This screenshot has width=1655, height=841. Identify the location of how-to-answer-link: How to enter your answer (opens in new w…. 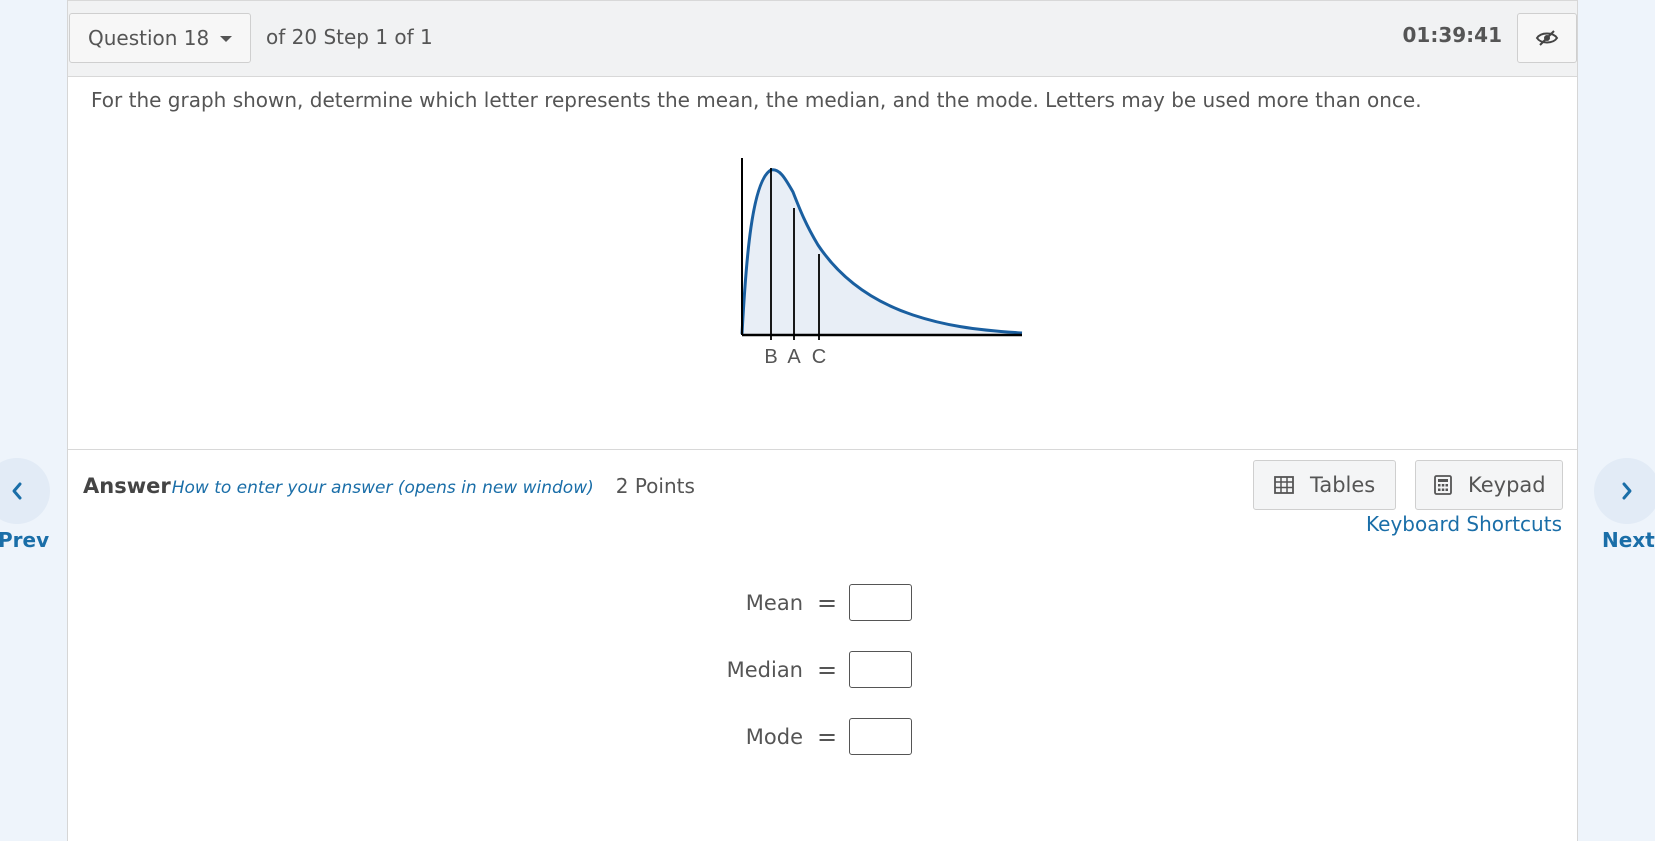
(383, 488).